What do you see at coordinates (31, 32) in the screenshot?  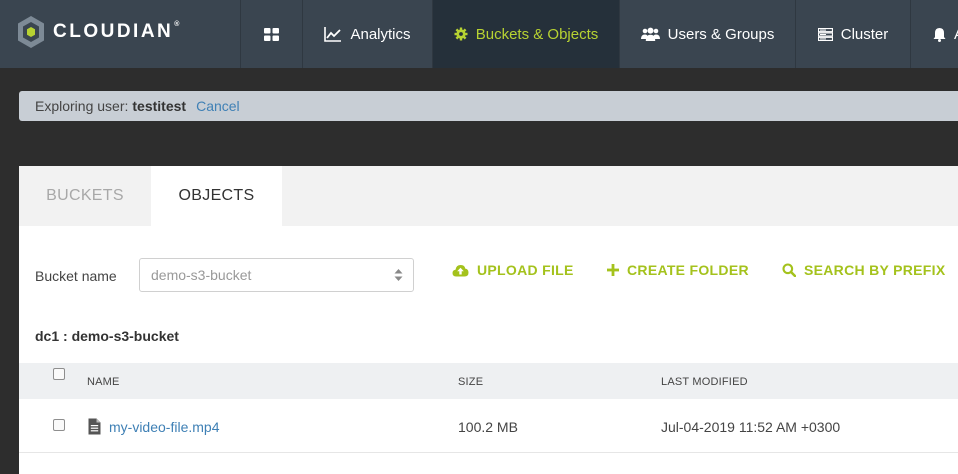 I see `cloudian-logo-icon` at bounding box center [31, 32].